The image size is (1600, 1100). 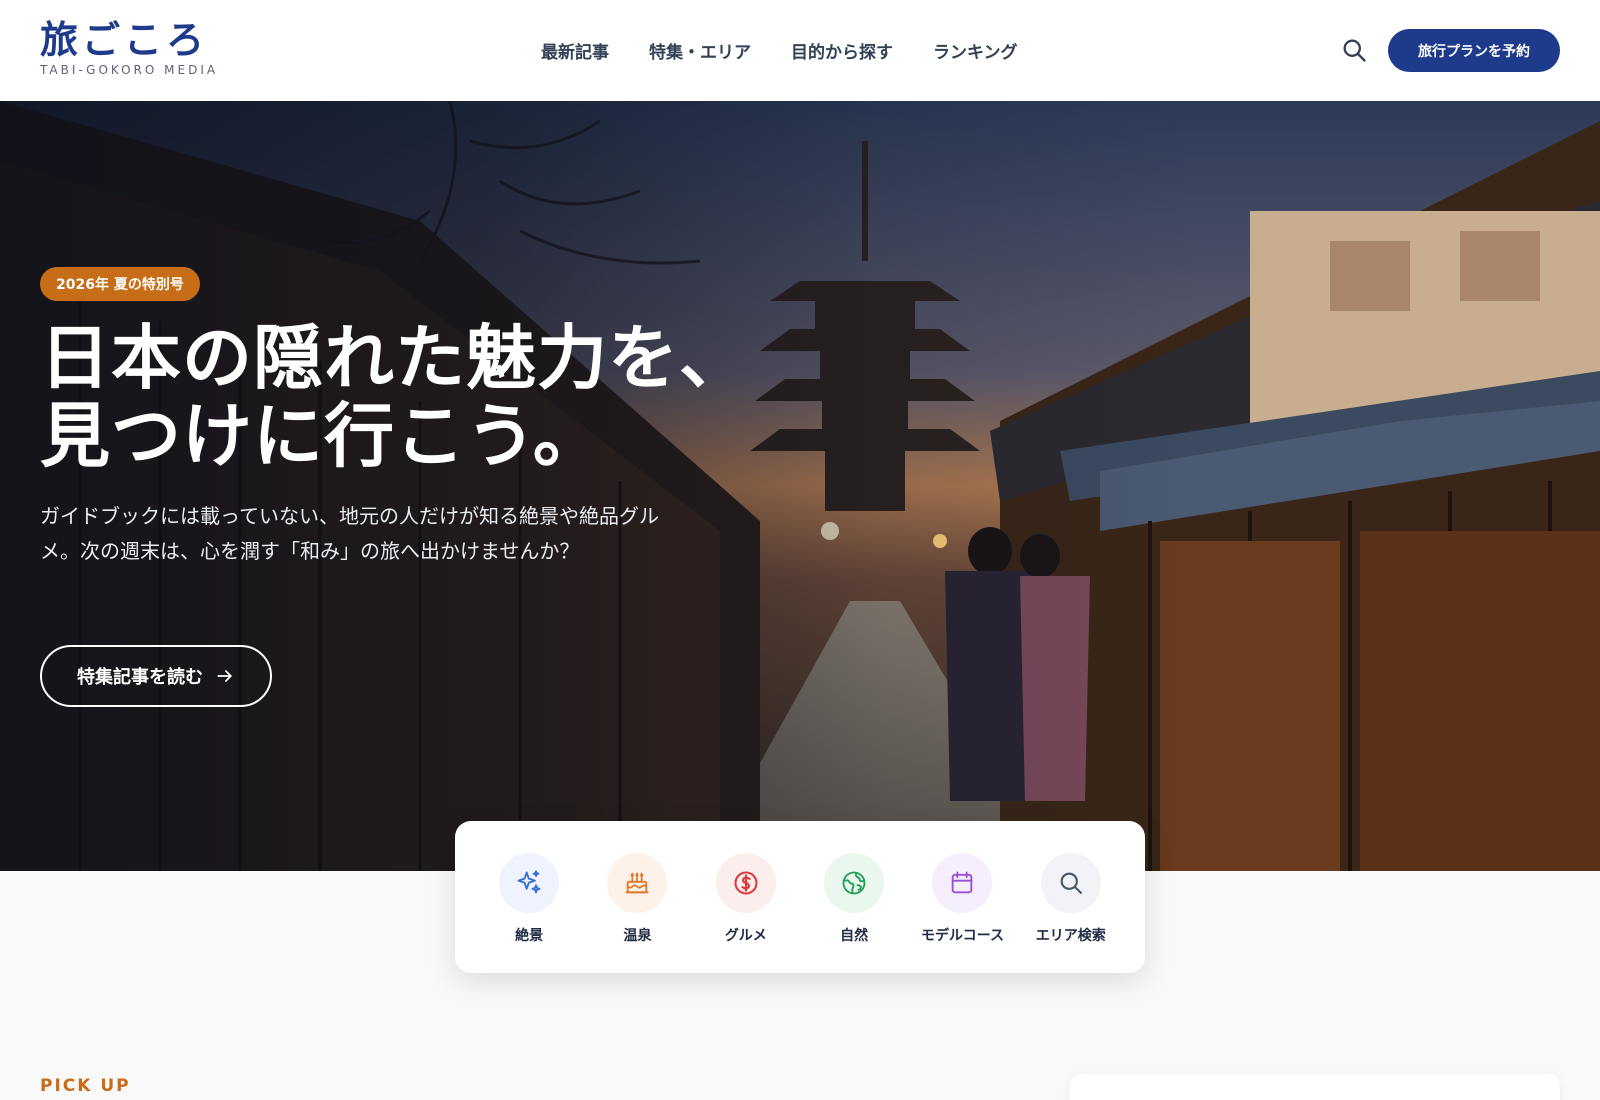 What do you see at coordinates (85, 1086) in the screenshot?
I see `pickup-heading: PICK UP` at bounding box center [85, 1086].